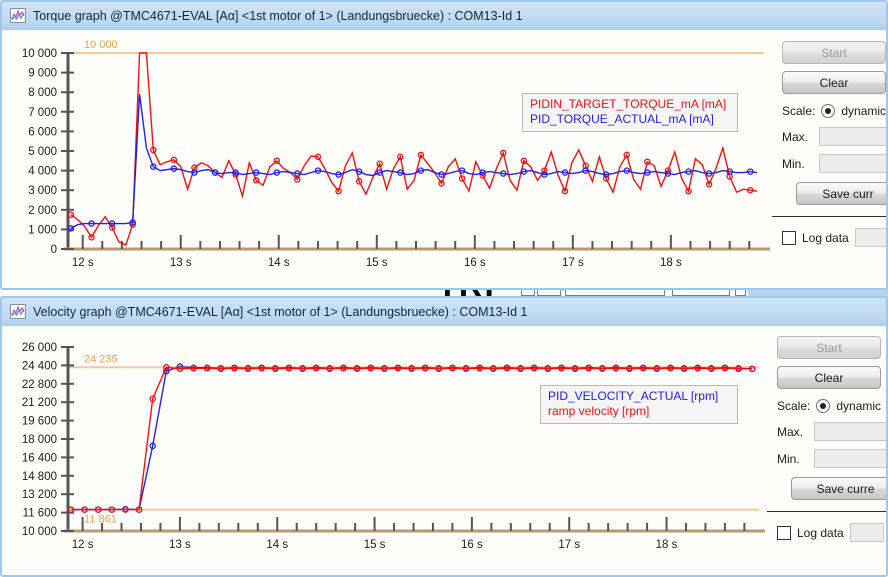  What do you see at coordinates (42, 113) in the screenshot?
I see `svg-text: 7 000` at bounding box center [42, 113].